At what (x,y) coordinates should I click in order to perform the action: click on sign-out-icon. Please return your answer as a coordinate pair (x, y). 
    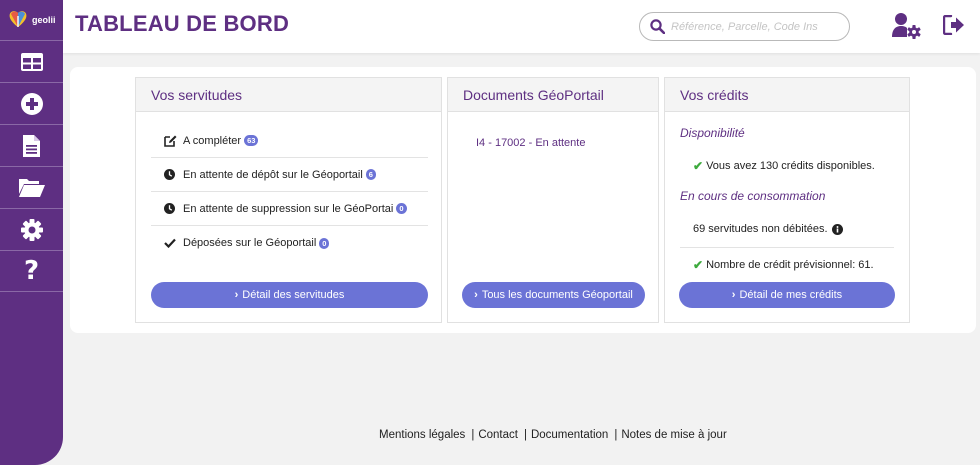
    Looking at the image, I should click on (954, 25).